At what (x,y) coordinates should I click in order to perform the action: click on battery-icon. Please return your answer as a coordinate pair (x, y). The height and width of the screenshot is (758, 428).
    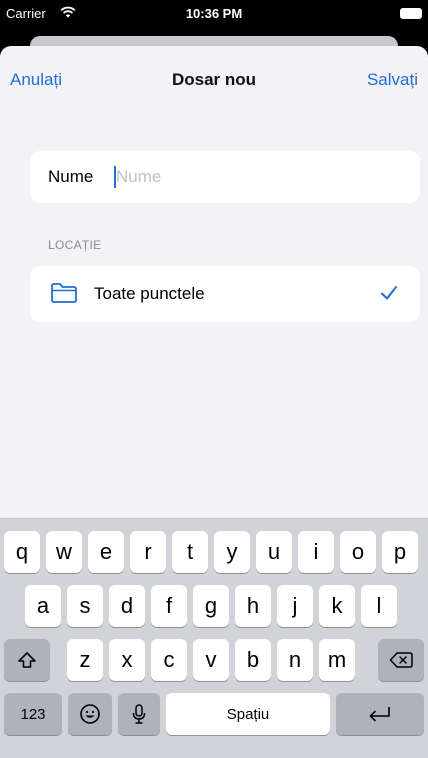
    Looking at the image, I should click on (411, 13).